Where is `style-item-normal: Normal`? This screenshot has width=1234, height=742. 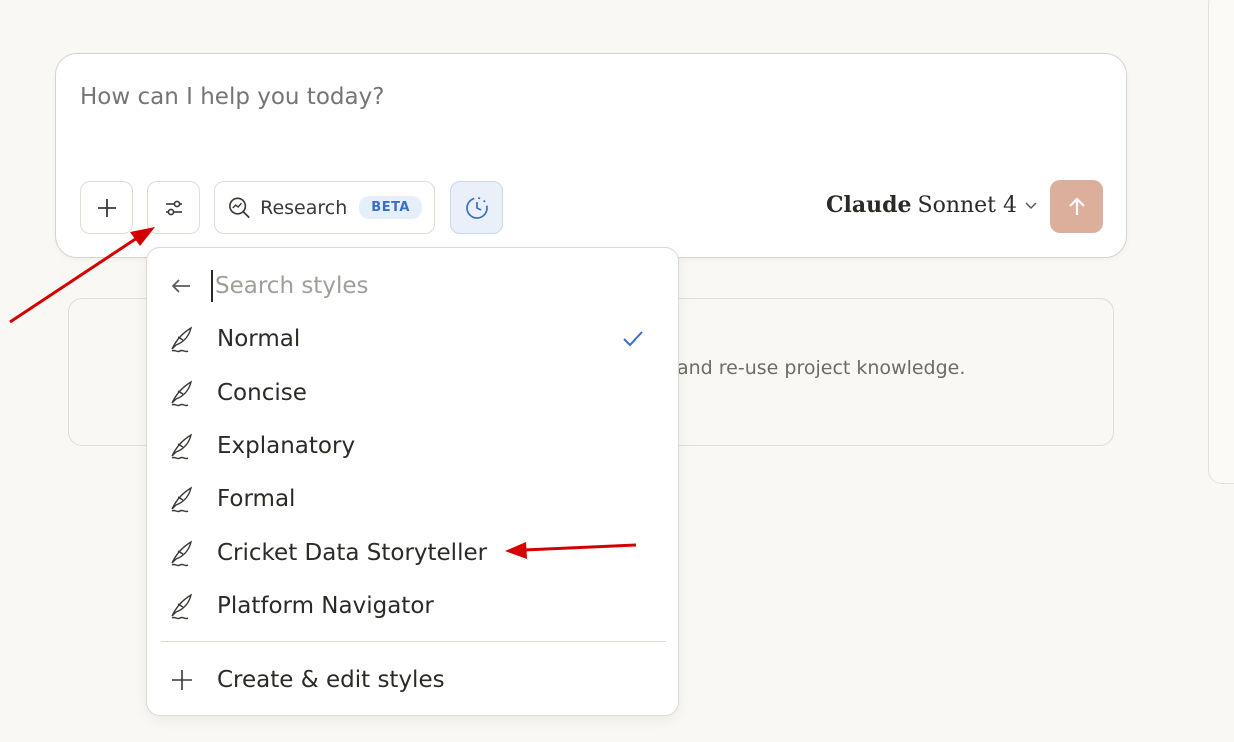 style-item-normal: Normal is located at coordinates (413, 339).